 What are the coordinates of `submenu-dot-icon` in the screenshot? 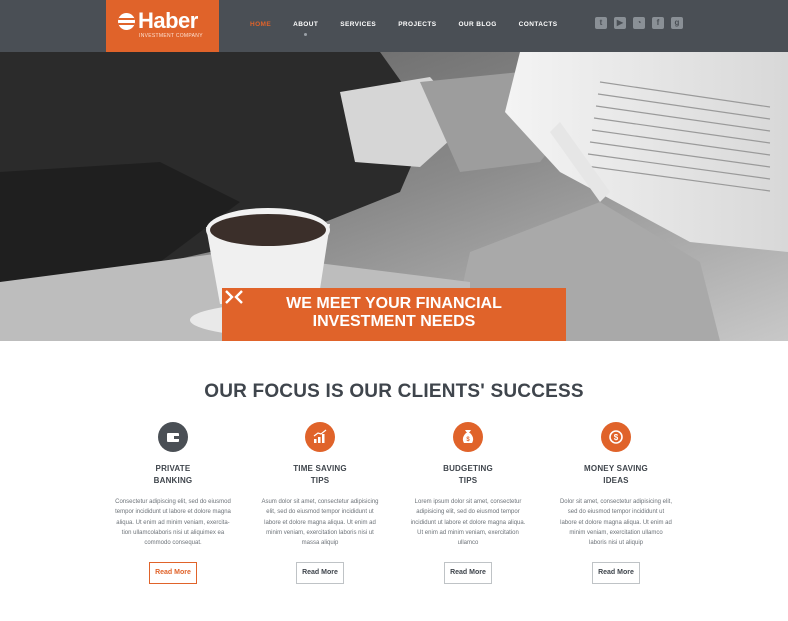 It's located at (306, 34).